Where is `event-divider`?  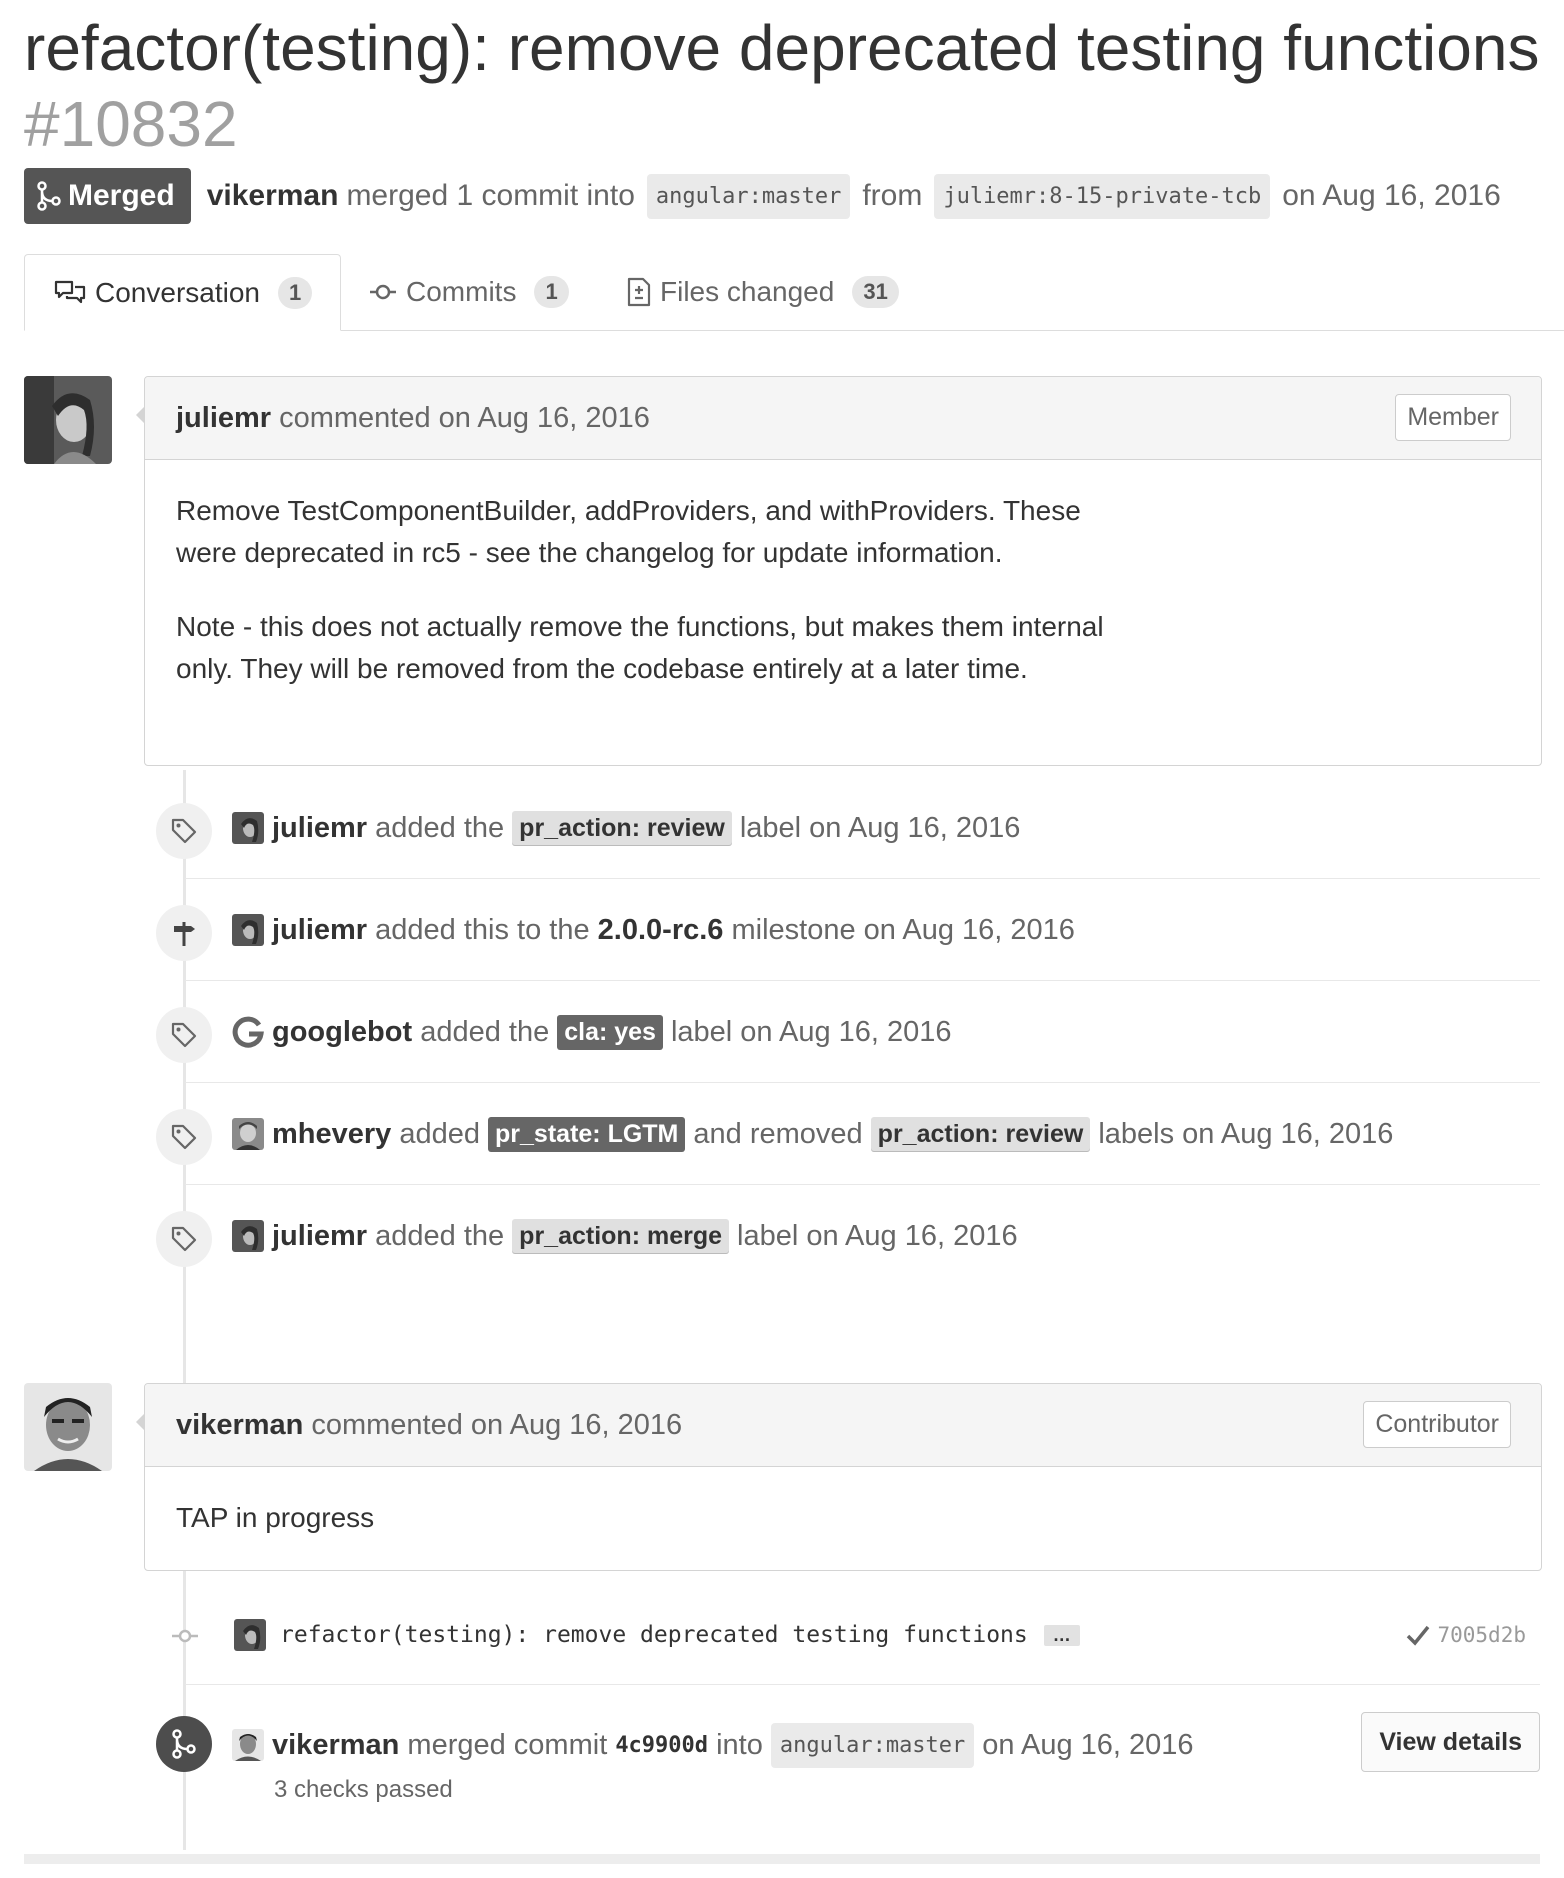
event-divider is located at coordinates (862, 1684).